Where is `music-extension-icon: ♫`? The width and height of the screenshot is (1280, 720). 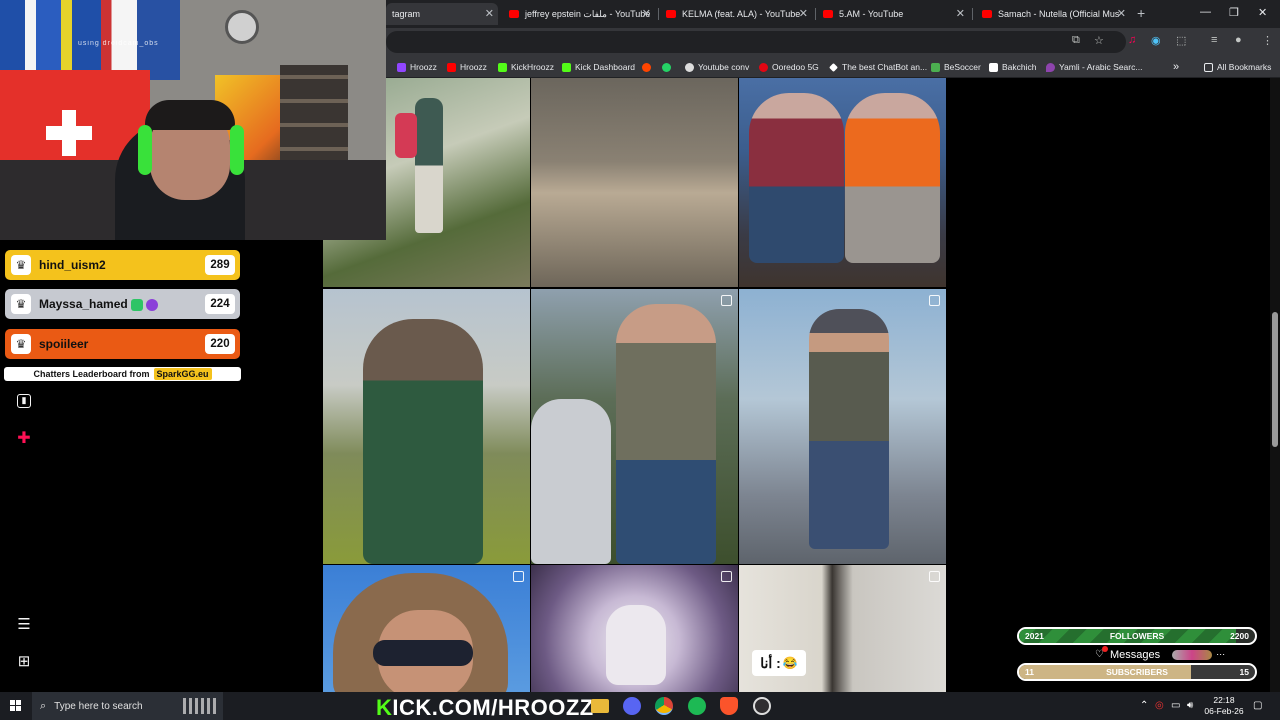 music-extension-icon: ♫ is located at coordinates (1132, 40).